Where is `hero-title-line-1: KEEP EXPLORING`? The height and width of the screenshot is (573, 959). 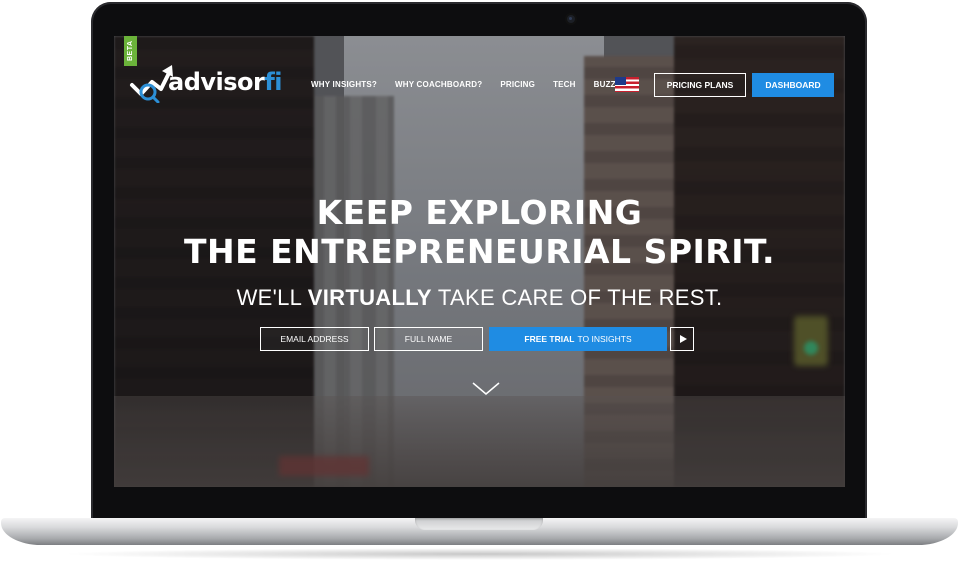 hero-title-line-1: KEEP EXPLORING is located at coordinates (479, 212).